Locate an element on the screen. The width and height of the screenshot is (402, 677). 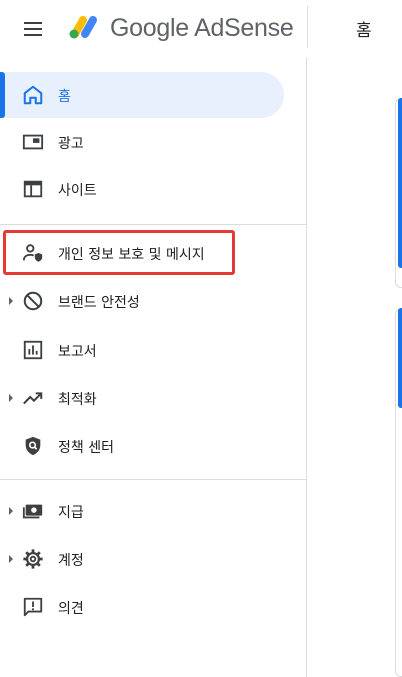
trending-up-icon is located at coordinates (33, 398).